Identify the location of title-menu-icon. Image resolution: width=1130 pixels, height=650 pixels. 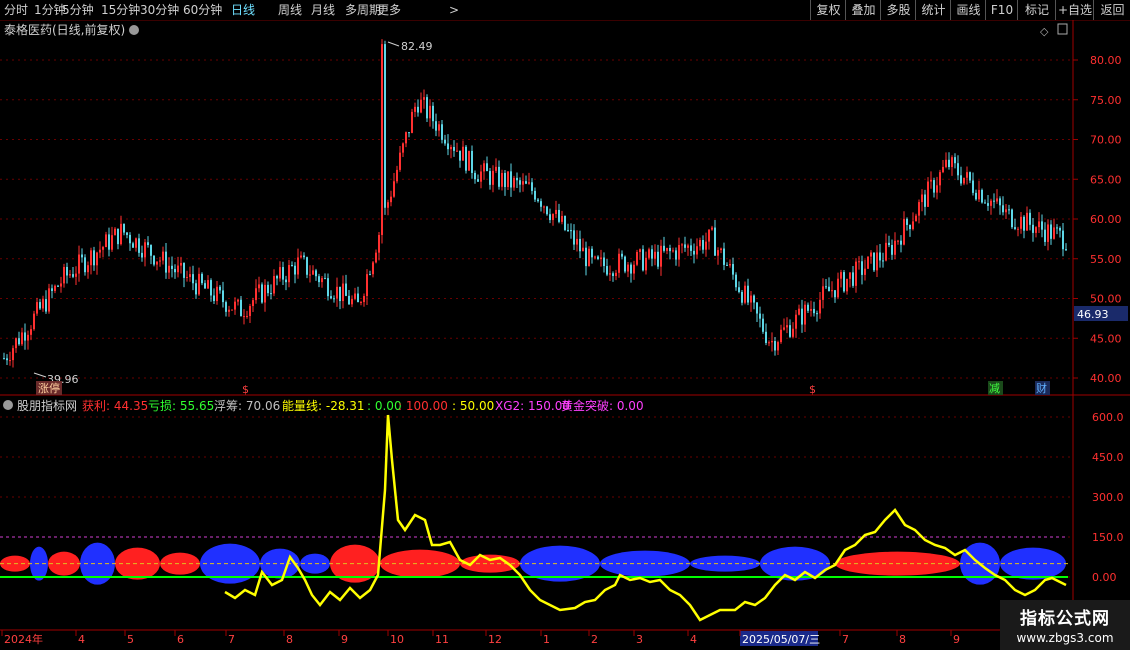
(134, 30).